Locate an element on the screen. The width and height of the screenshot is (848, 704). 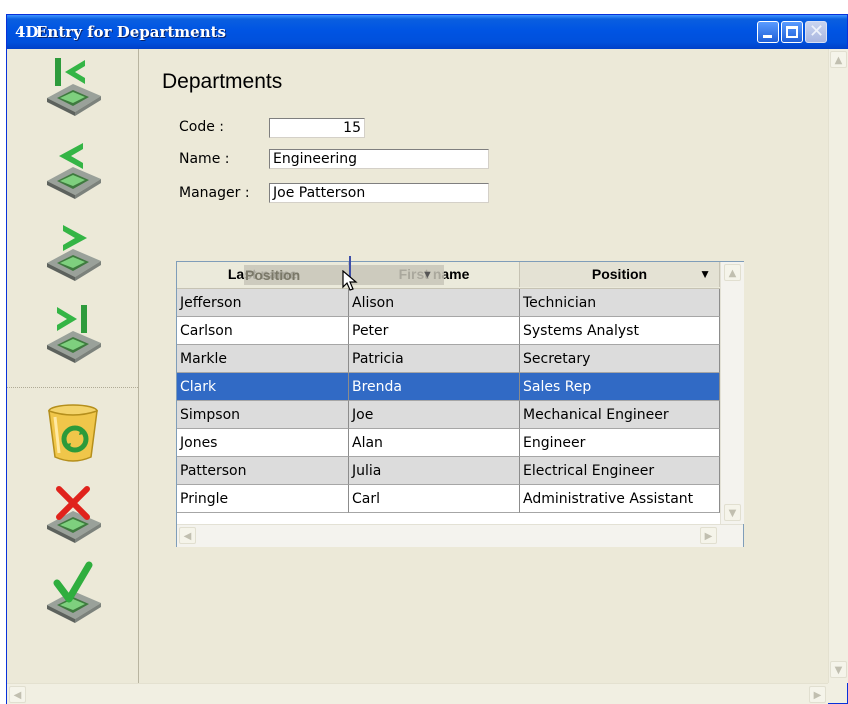
cell-last-name: Jefferson is located at coordinates (263, 303).